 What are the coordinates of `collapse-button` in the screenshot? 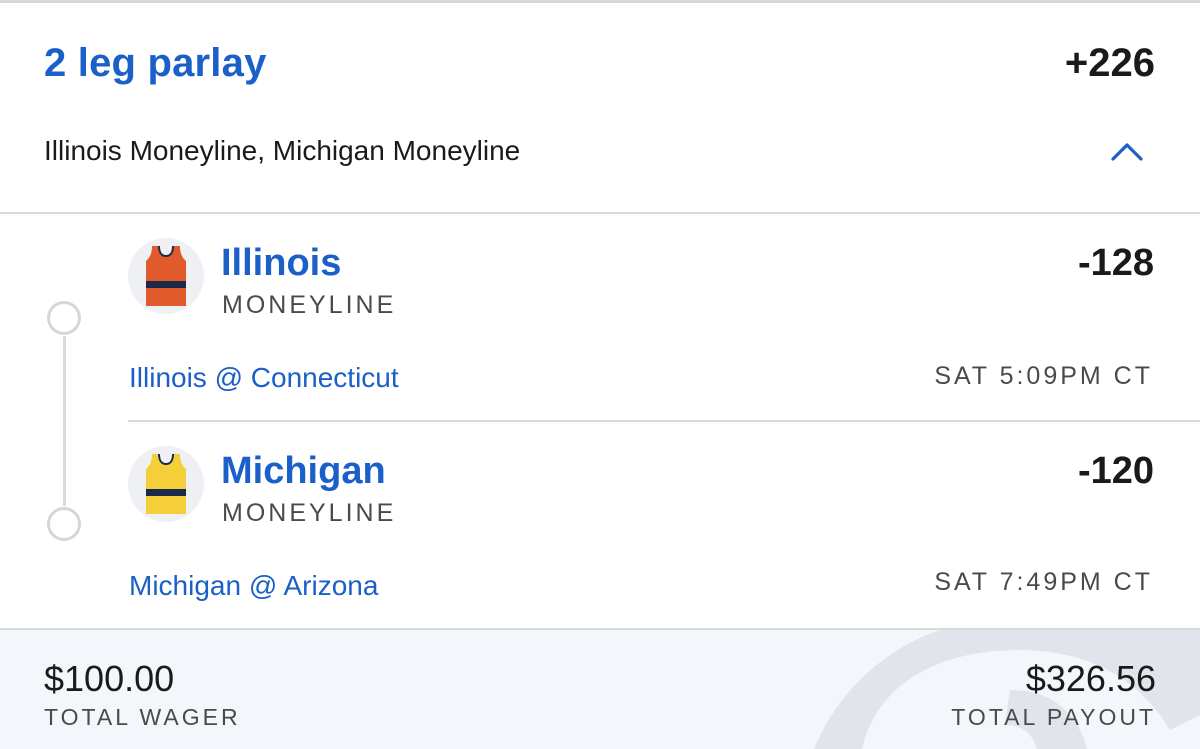 It's located at (1127, 151).